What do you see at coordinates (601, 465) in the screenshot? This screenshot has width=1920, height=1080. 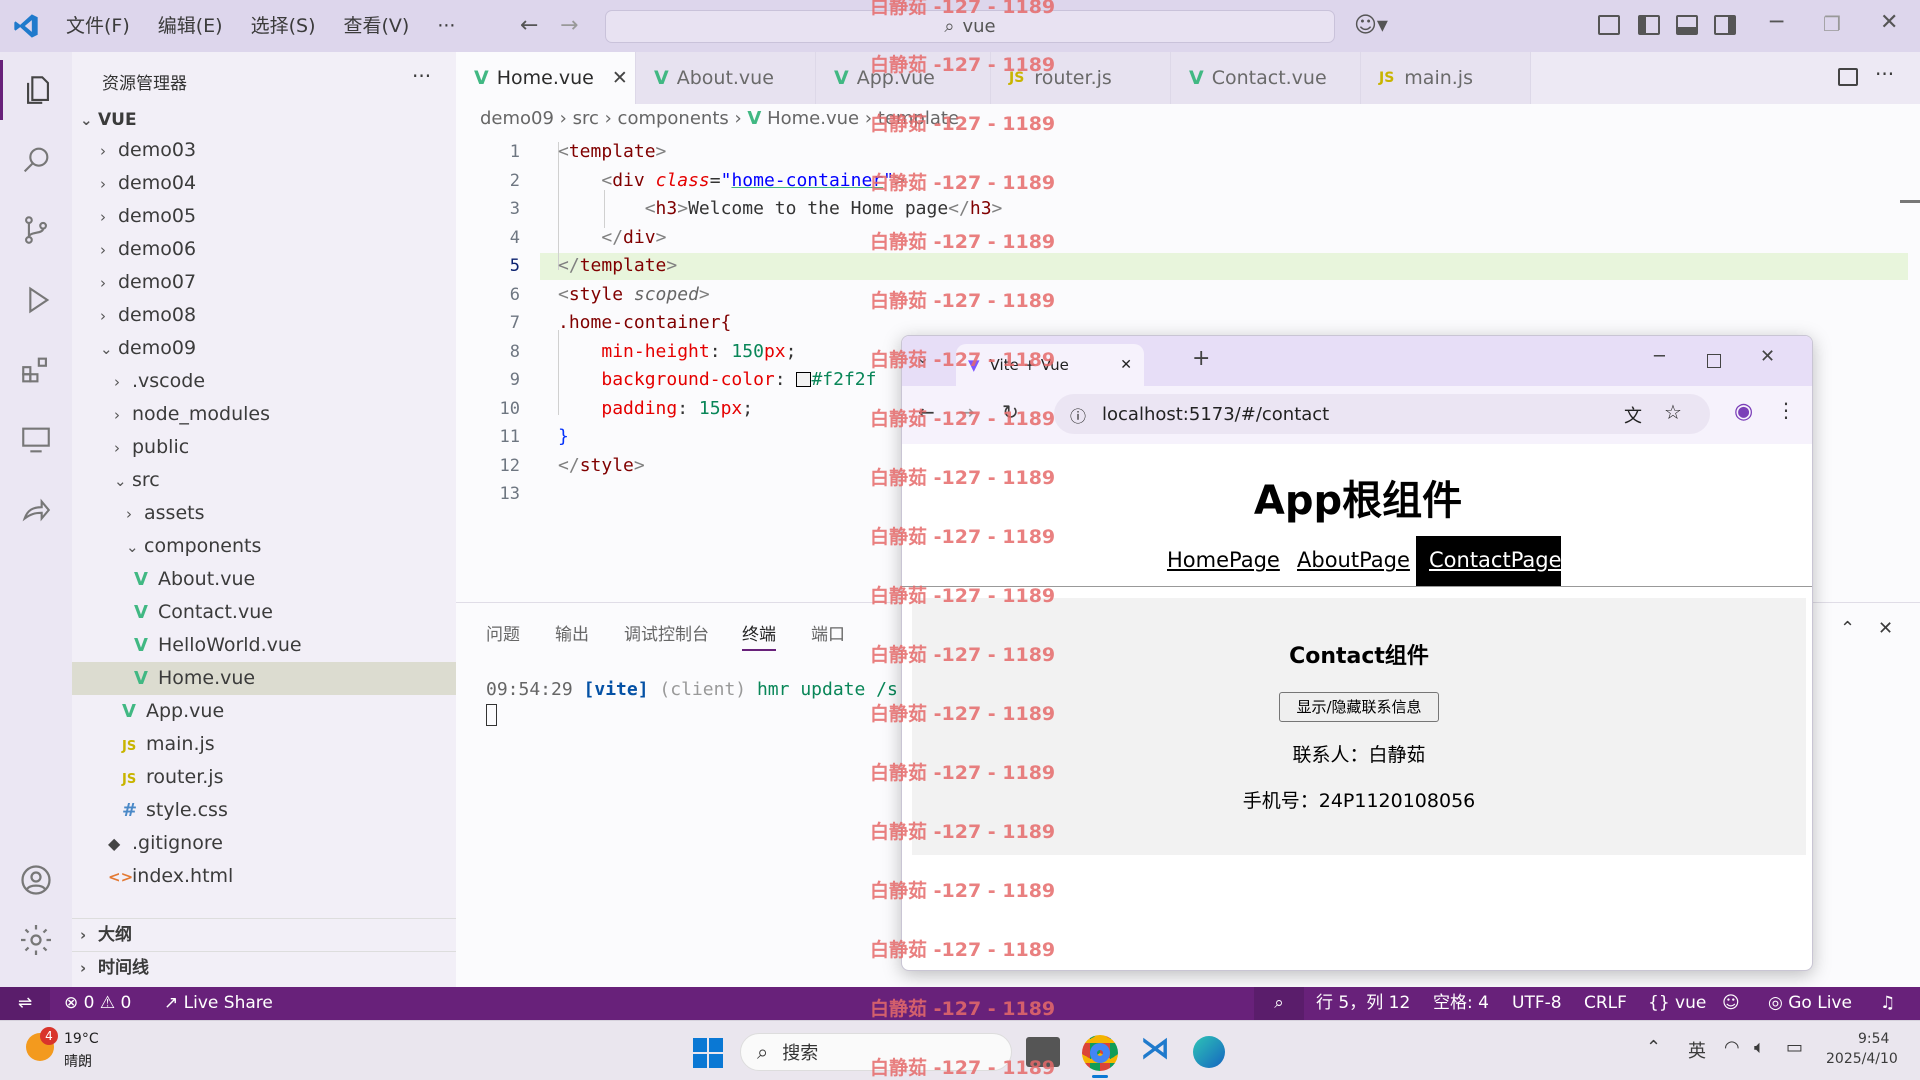 I see `code-line-12: </style>` at bounding box center [601, 465].